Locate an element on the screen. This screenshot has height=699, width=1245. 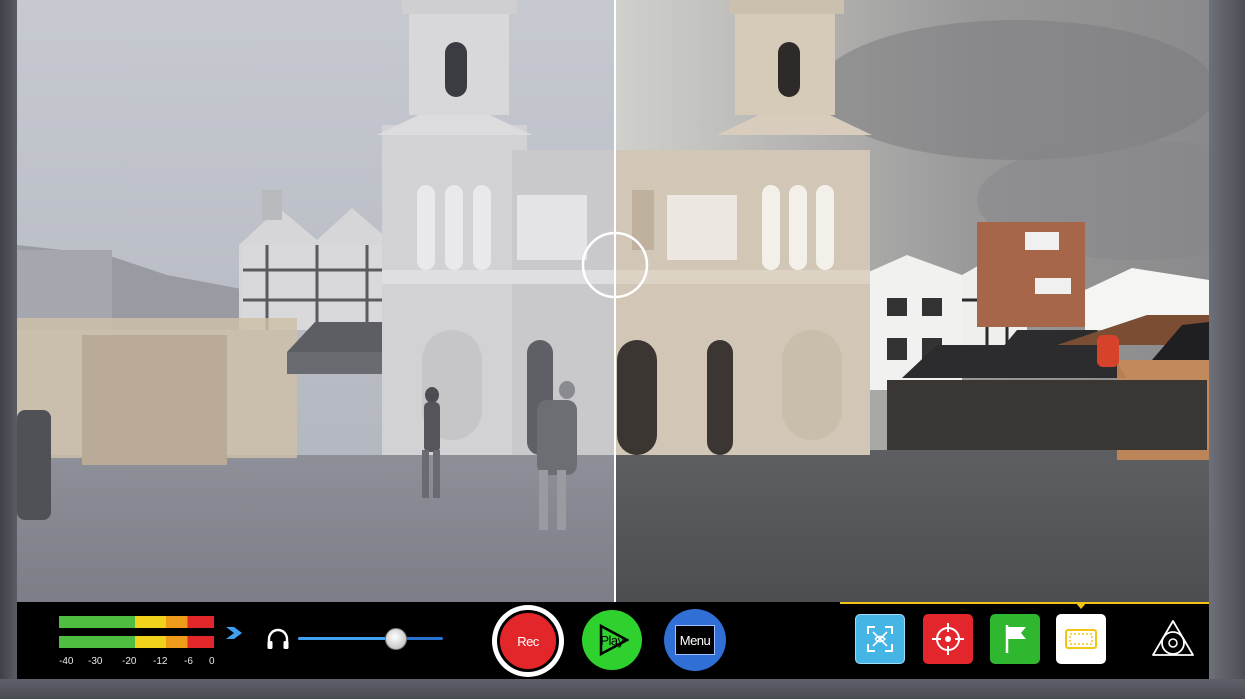
monitor-overlay-icon is located at coordinates (1081, 639).